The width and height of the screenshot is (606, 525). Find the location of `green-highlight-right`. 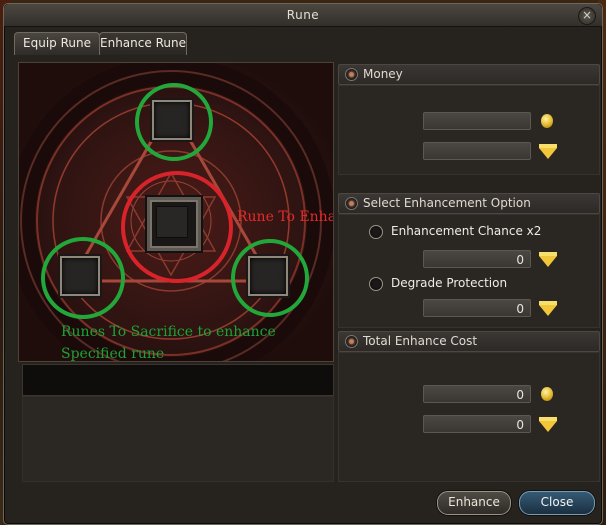

green-highlight-right is located at coordinates (270, 278).